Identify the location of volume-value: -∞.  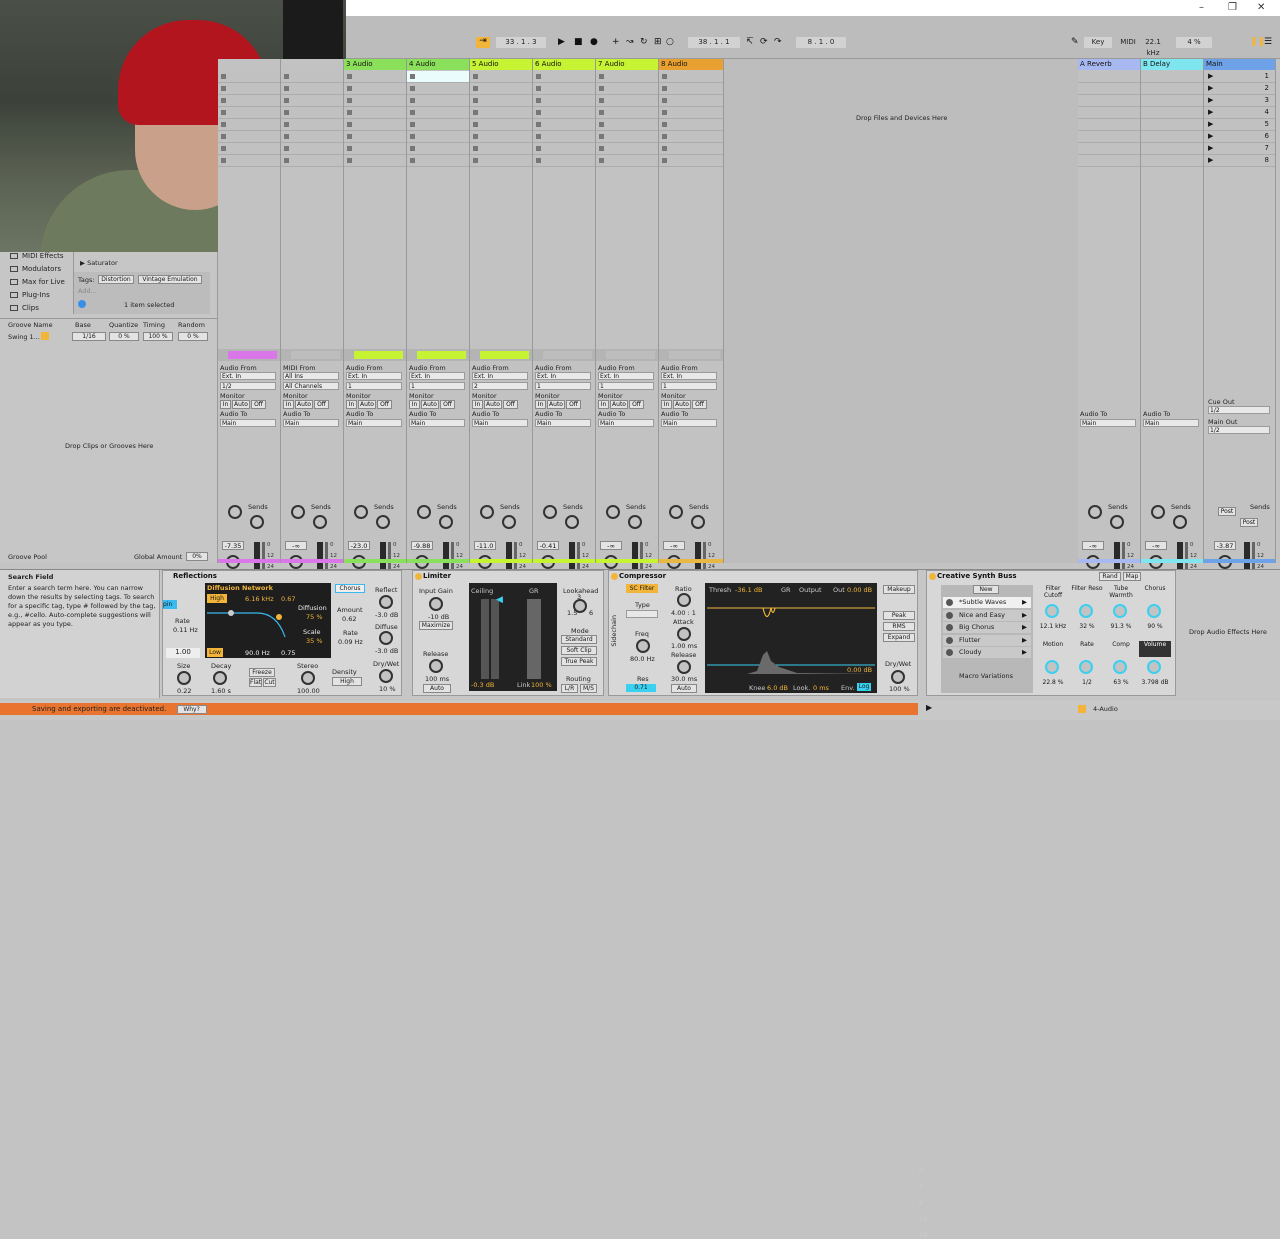
(296, 545).